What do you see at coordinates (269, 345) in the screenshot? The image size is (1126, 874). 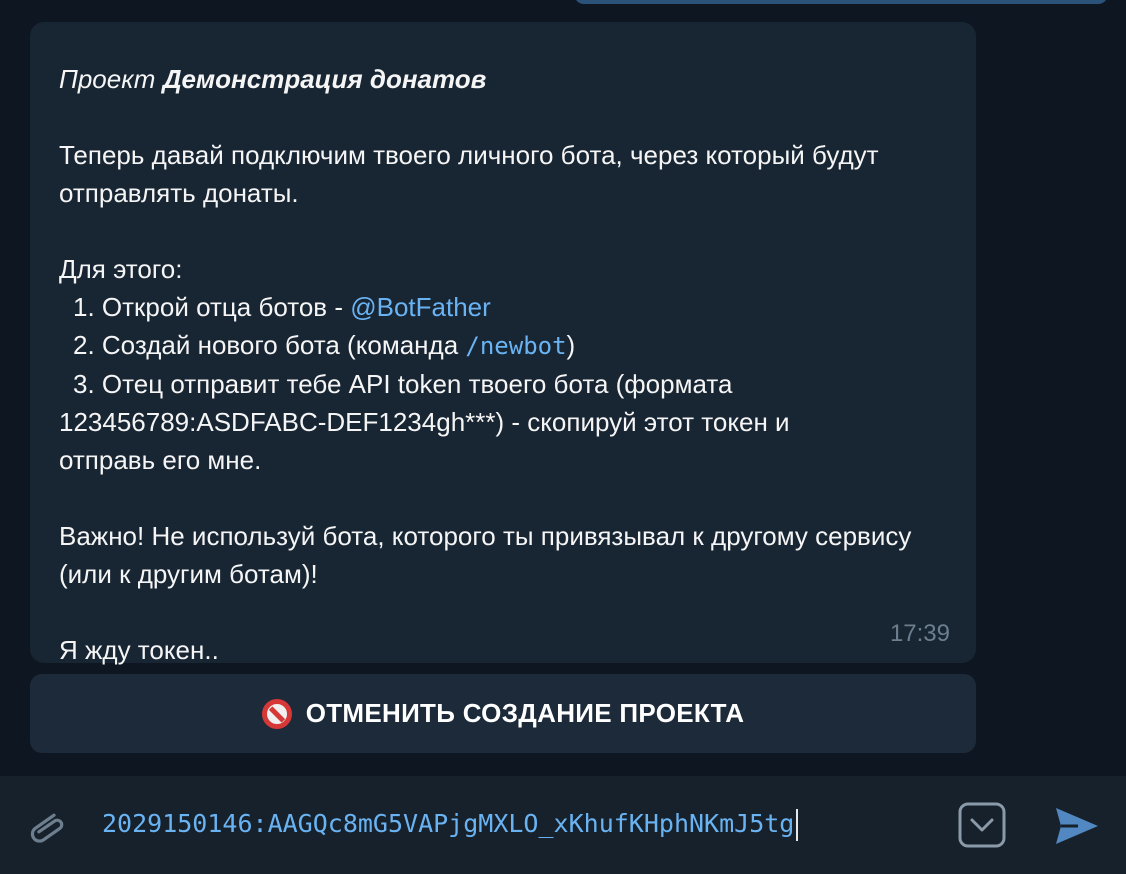 I see `step-2-text: 2. Создай нового бота (команда` at bounding box center [269, 345].